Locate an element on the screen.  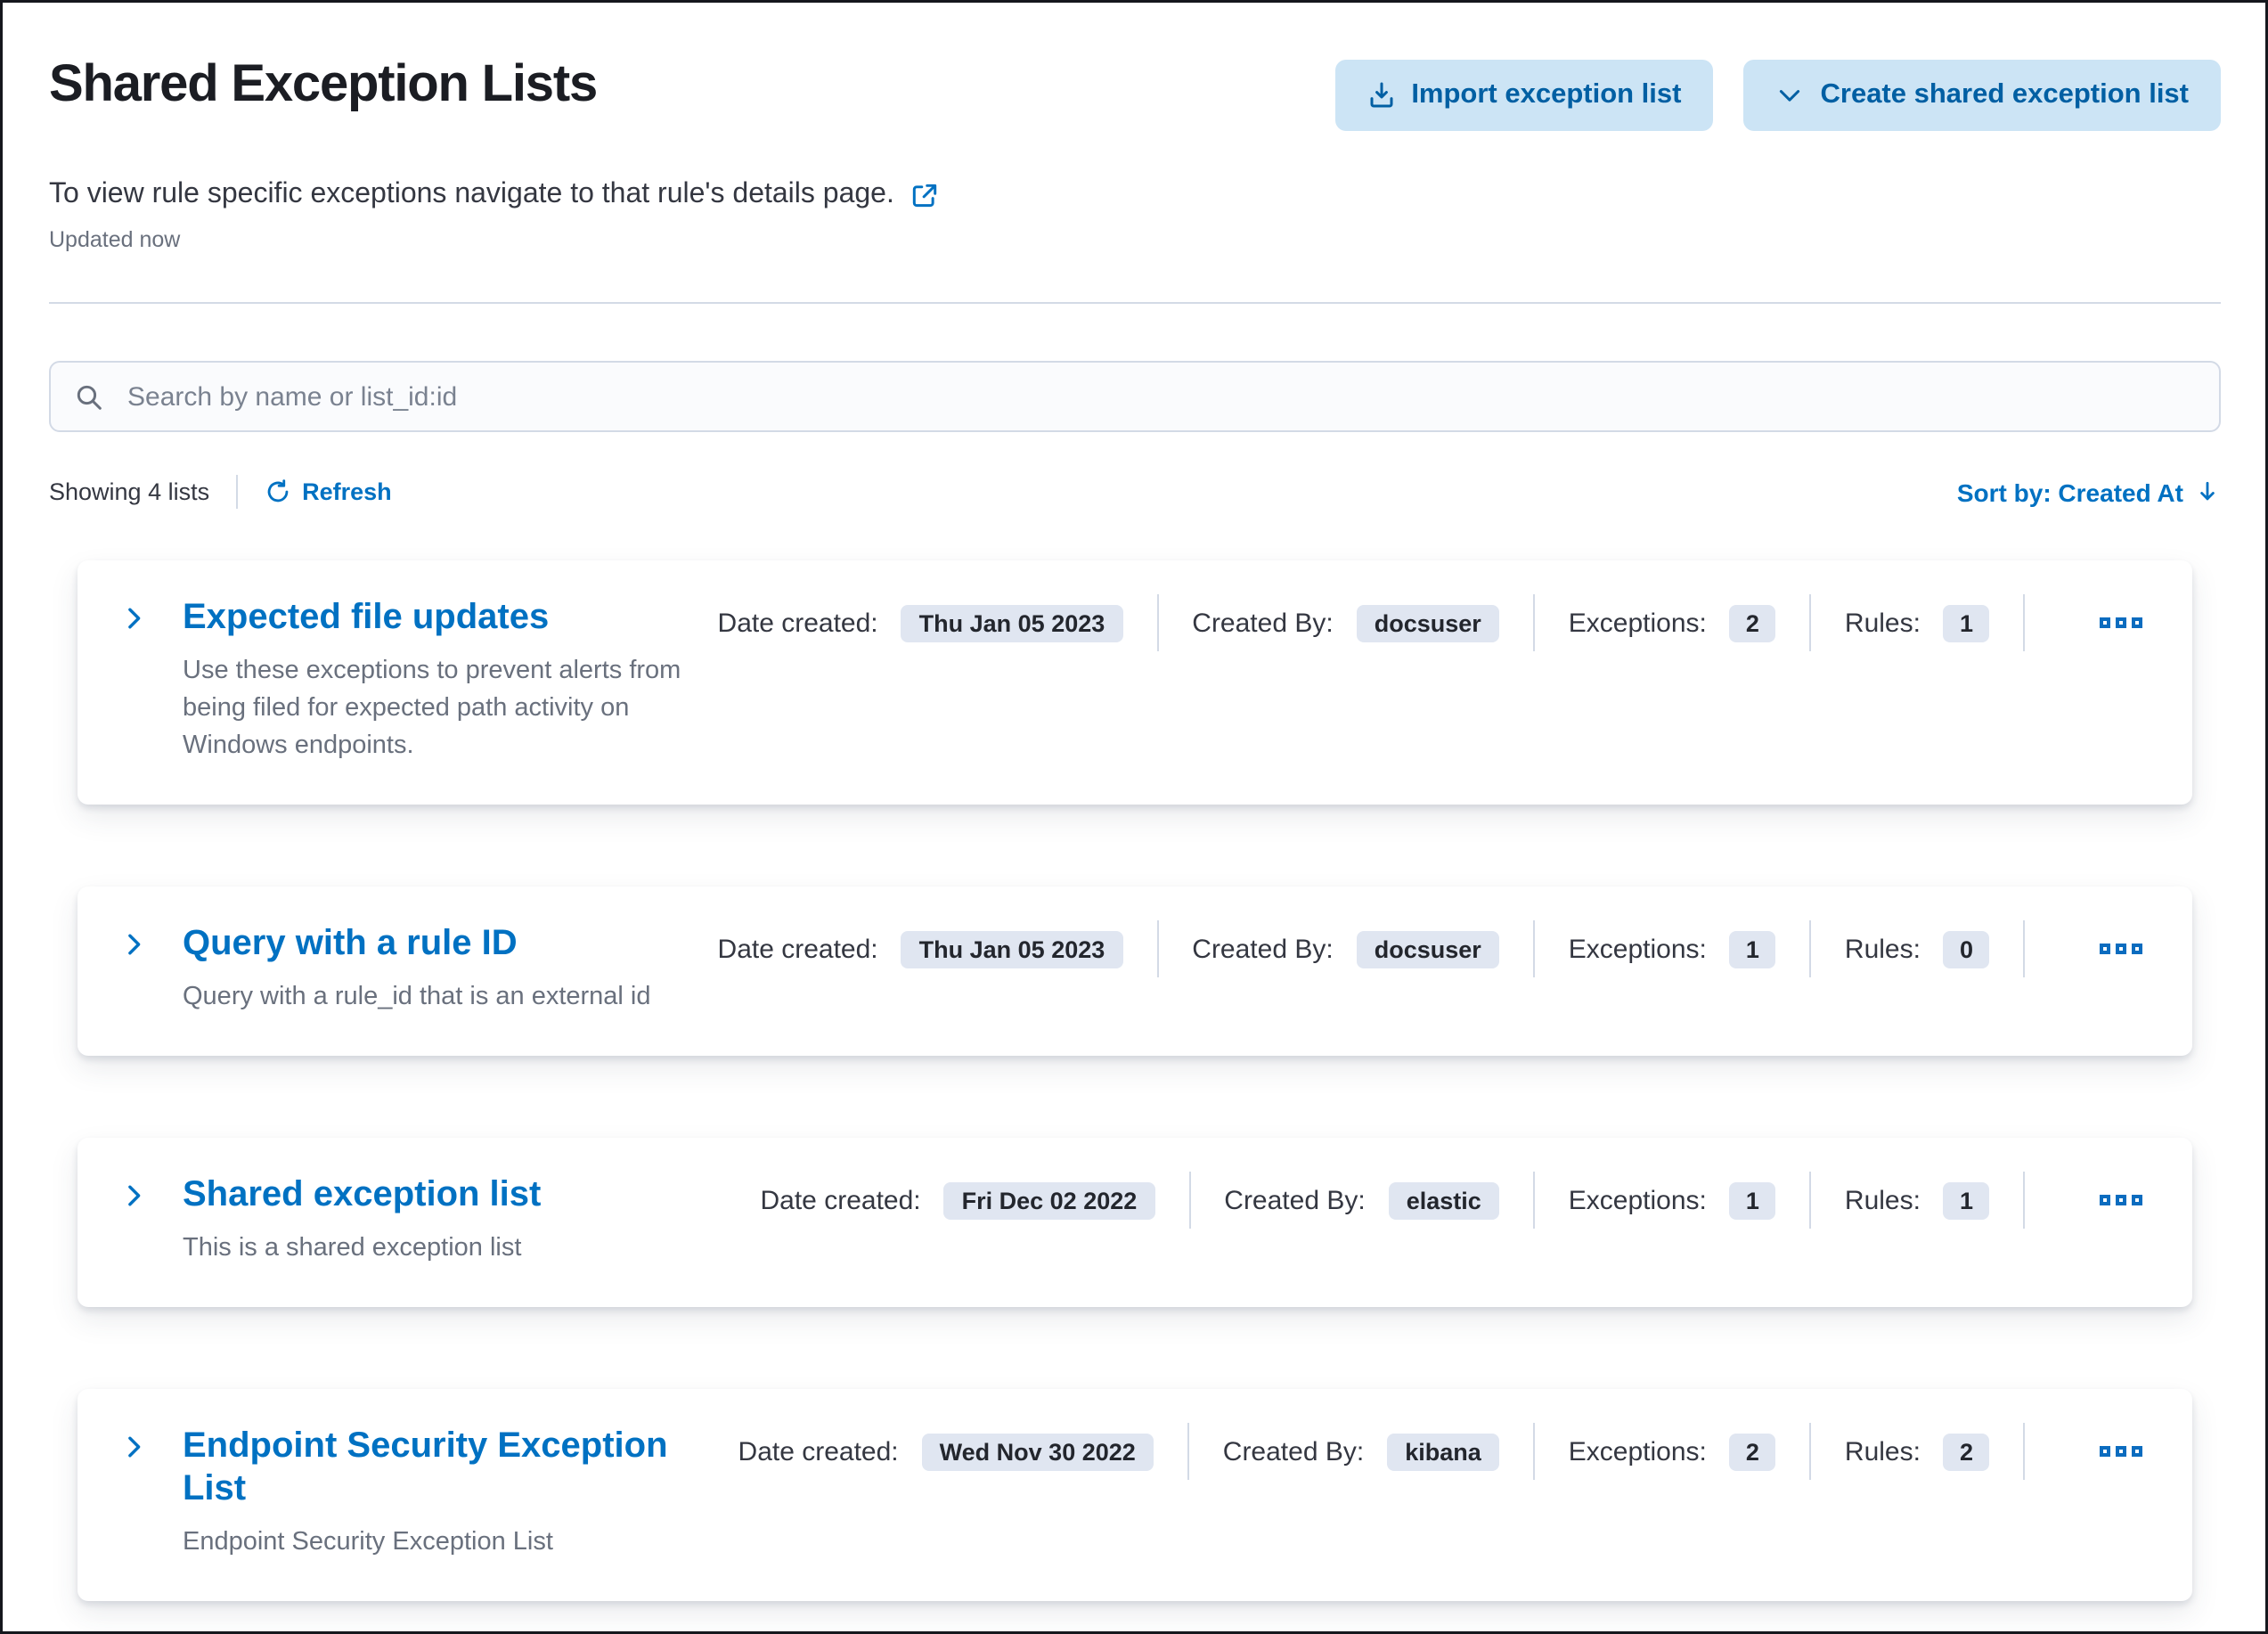
download-tray-icon is located at coordinates (1381, 95).